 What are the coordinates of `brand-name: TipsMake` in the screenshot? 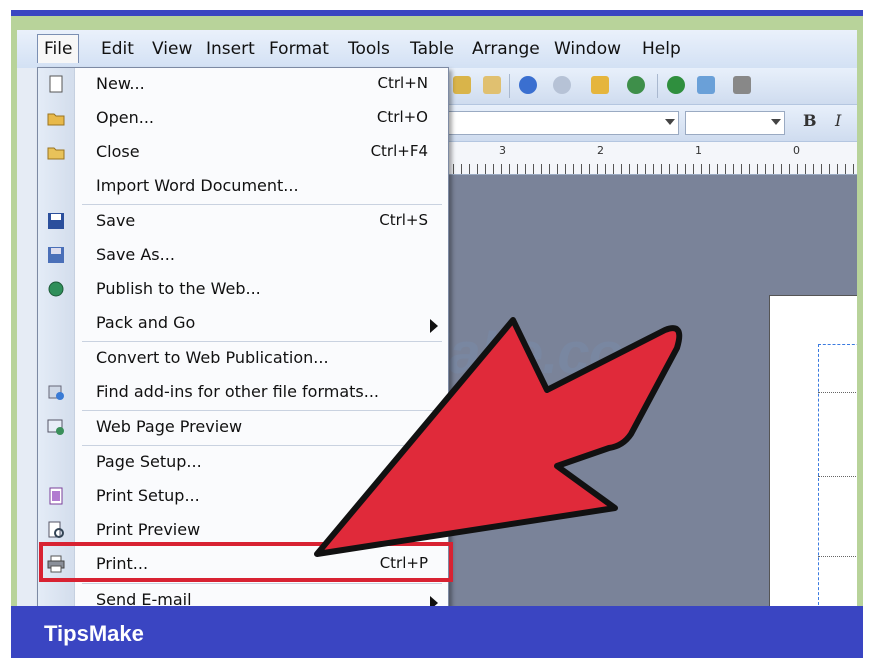 It's located at (94, 633).